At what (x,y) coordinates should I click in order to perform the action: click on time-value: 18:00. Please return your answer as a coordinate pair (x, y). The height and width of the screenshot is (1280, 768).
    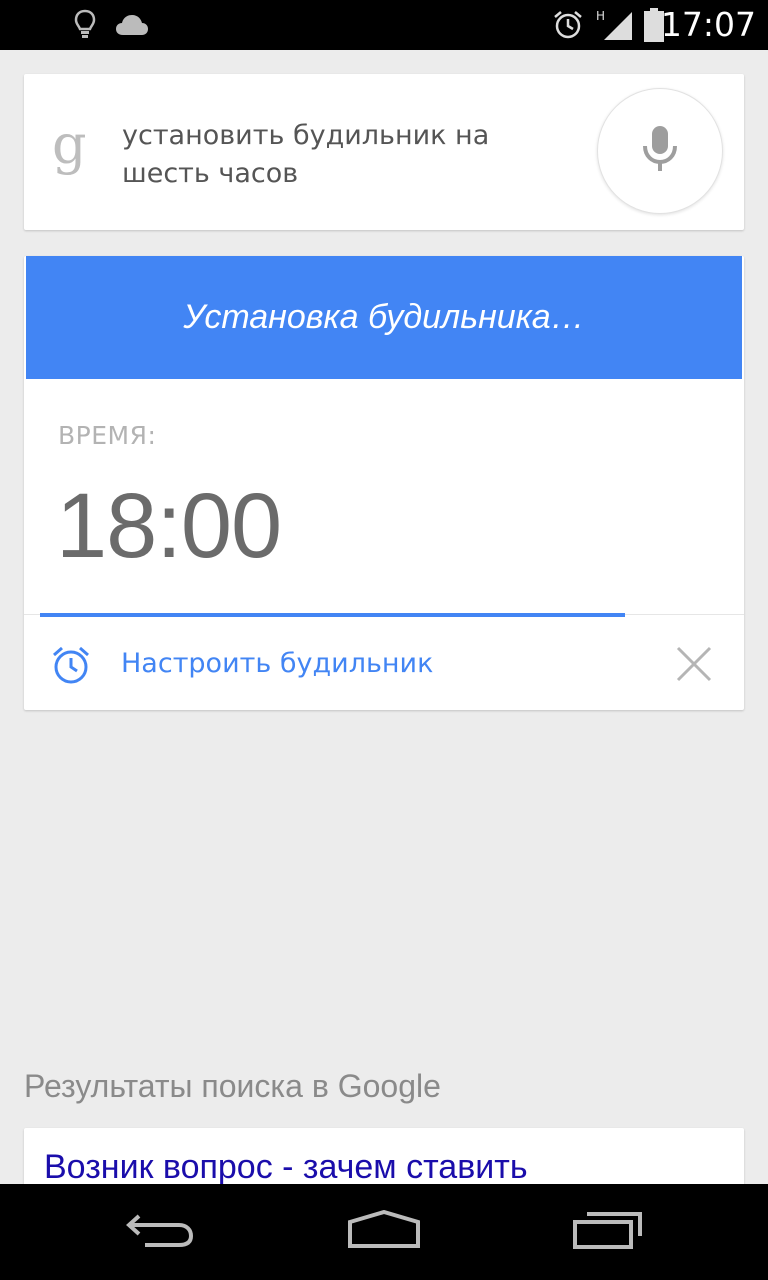
    Looking at the image, I should click on (169, 526).